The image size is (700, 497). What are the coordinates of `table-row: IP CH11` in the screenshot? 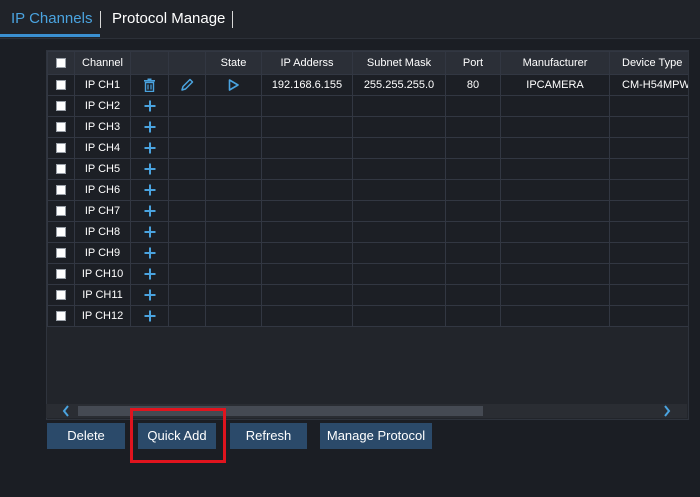 It's located at (367, 295).